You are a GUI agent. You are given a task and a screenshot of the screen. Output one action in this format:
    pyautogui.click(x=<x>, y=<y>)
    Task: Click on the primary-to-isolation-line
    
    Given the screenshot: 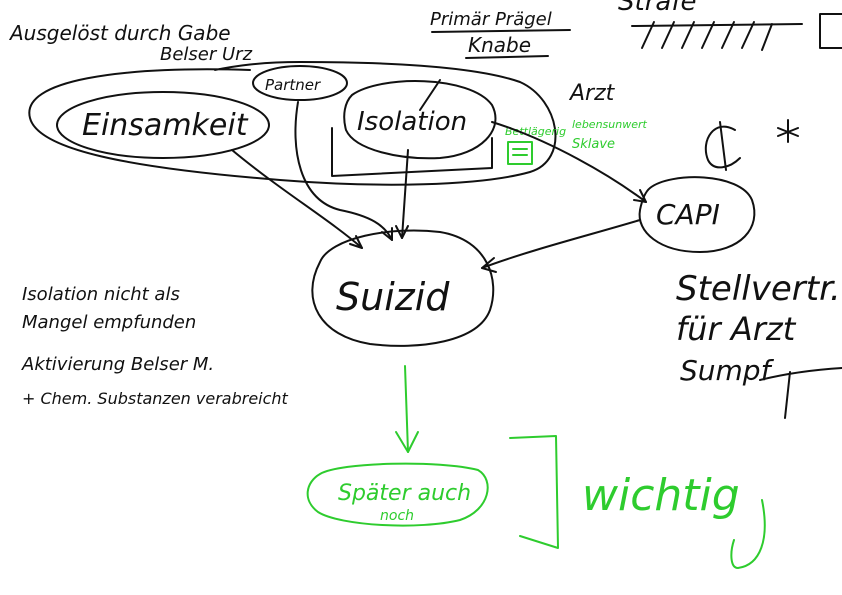 What is the action you would take?
    pyautogui.click(x=430, y=95)
    